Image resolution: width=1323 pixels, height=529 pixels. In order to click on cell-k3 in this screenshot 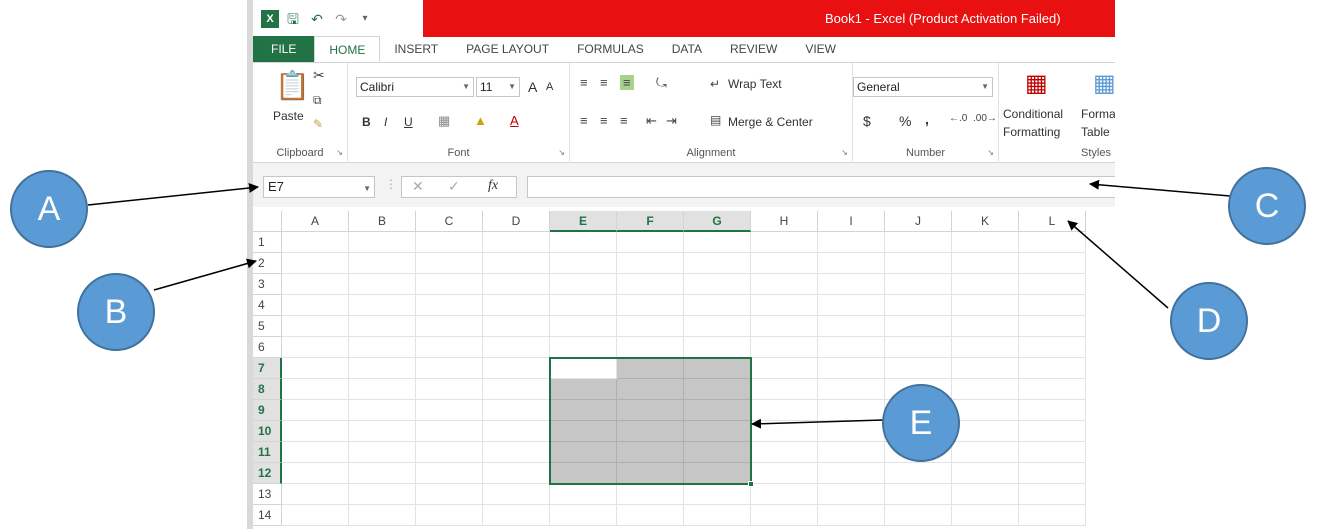, I will do `click(985, 284)`.